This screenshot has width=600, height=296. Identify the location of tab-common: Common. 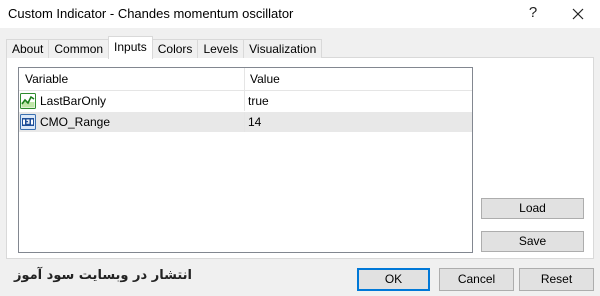
(79, 48).